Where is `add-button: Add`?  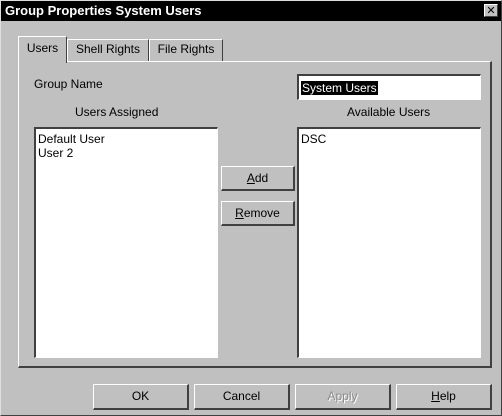 add-button: Add is located at coordinates (258, 178).